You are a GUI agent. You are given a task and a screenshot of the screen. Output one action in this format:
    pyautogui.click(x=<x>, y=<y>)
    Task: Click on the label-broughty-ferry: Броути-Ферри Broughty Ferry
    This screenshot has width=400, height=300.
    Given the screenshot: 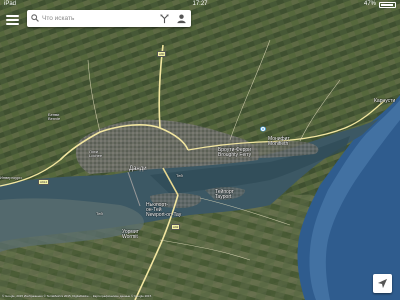 What is the action you would take?
    pyautogui.click(x=234, y=153)
    